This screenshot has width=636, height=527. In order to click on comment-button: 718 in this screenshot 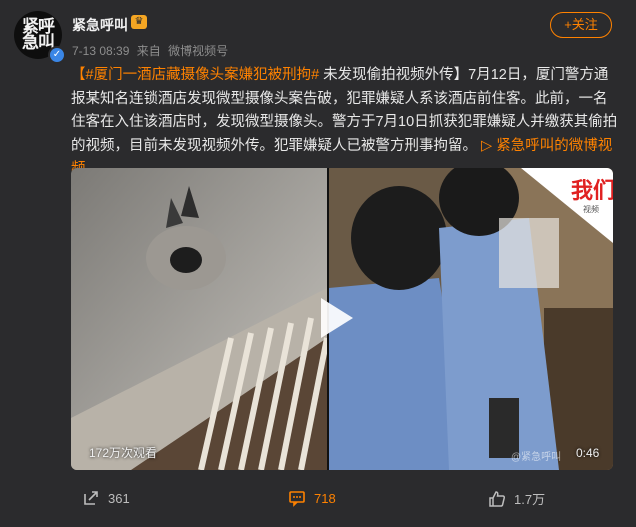, I will do `click(312, 498)`.